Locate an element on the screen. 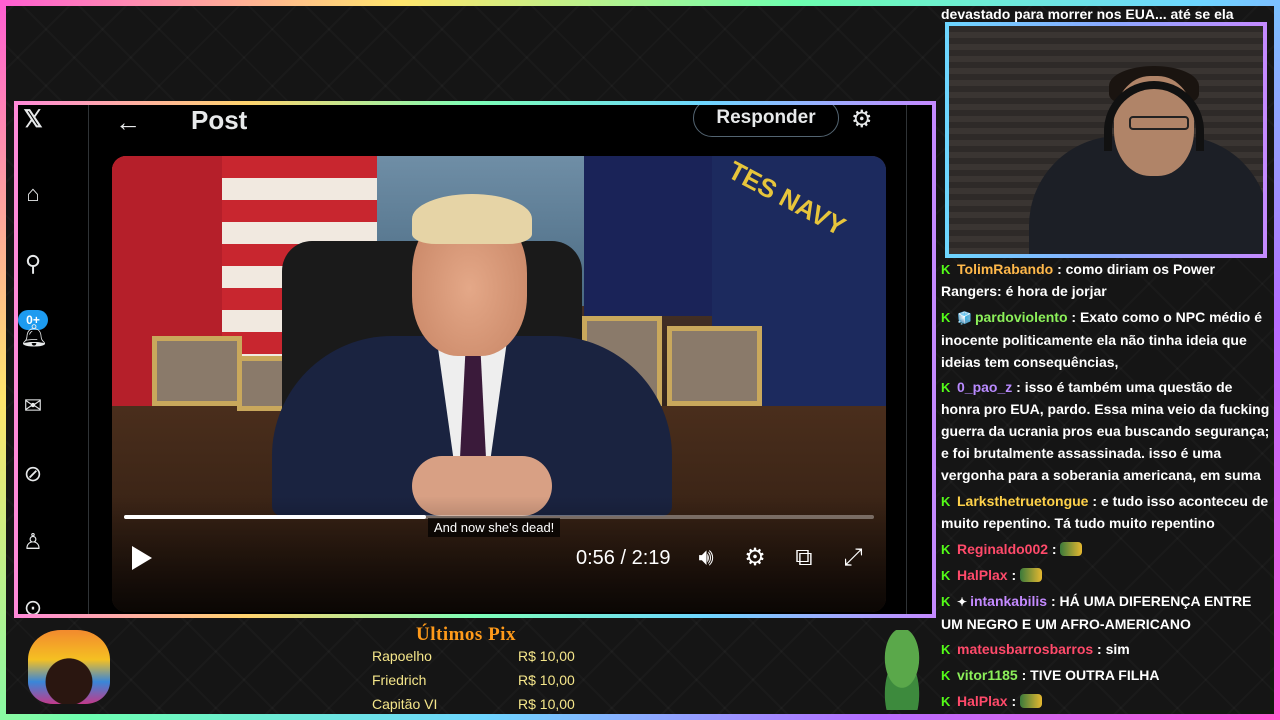  pepe-emote-image is located at coordinates (902, 670).